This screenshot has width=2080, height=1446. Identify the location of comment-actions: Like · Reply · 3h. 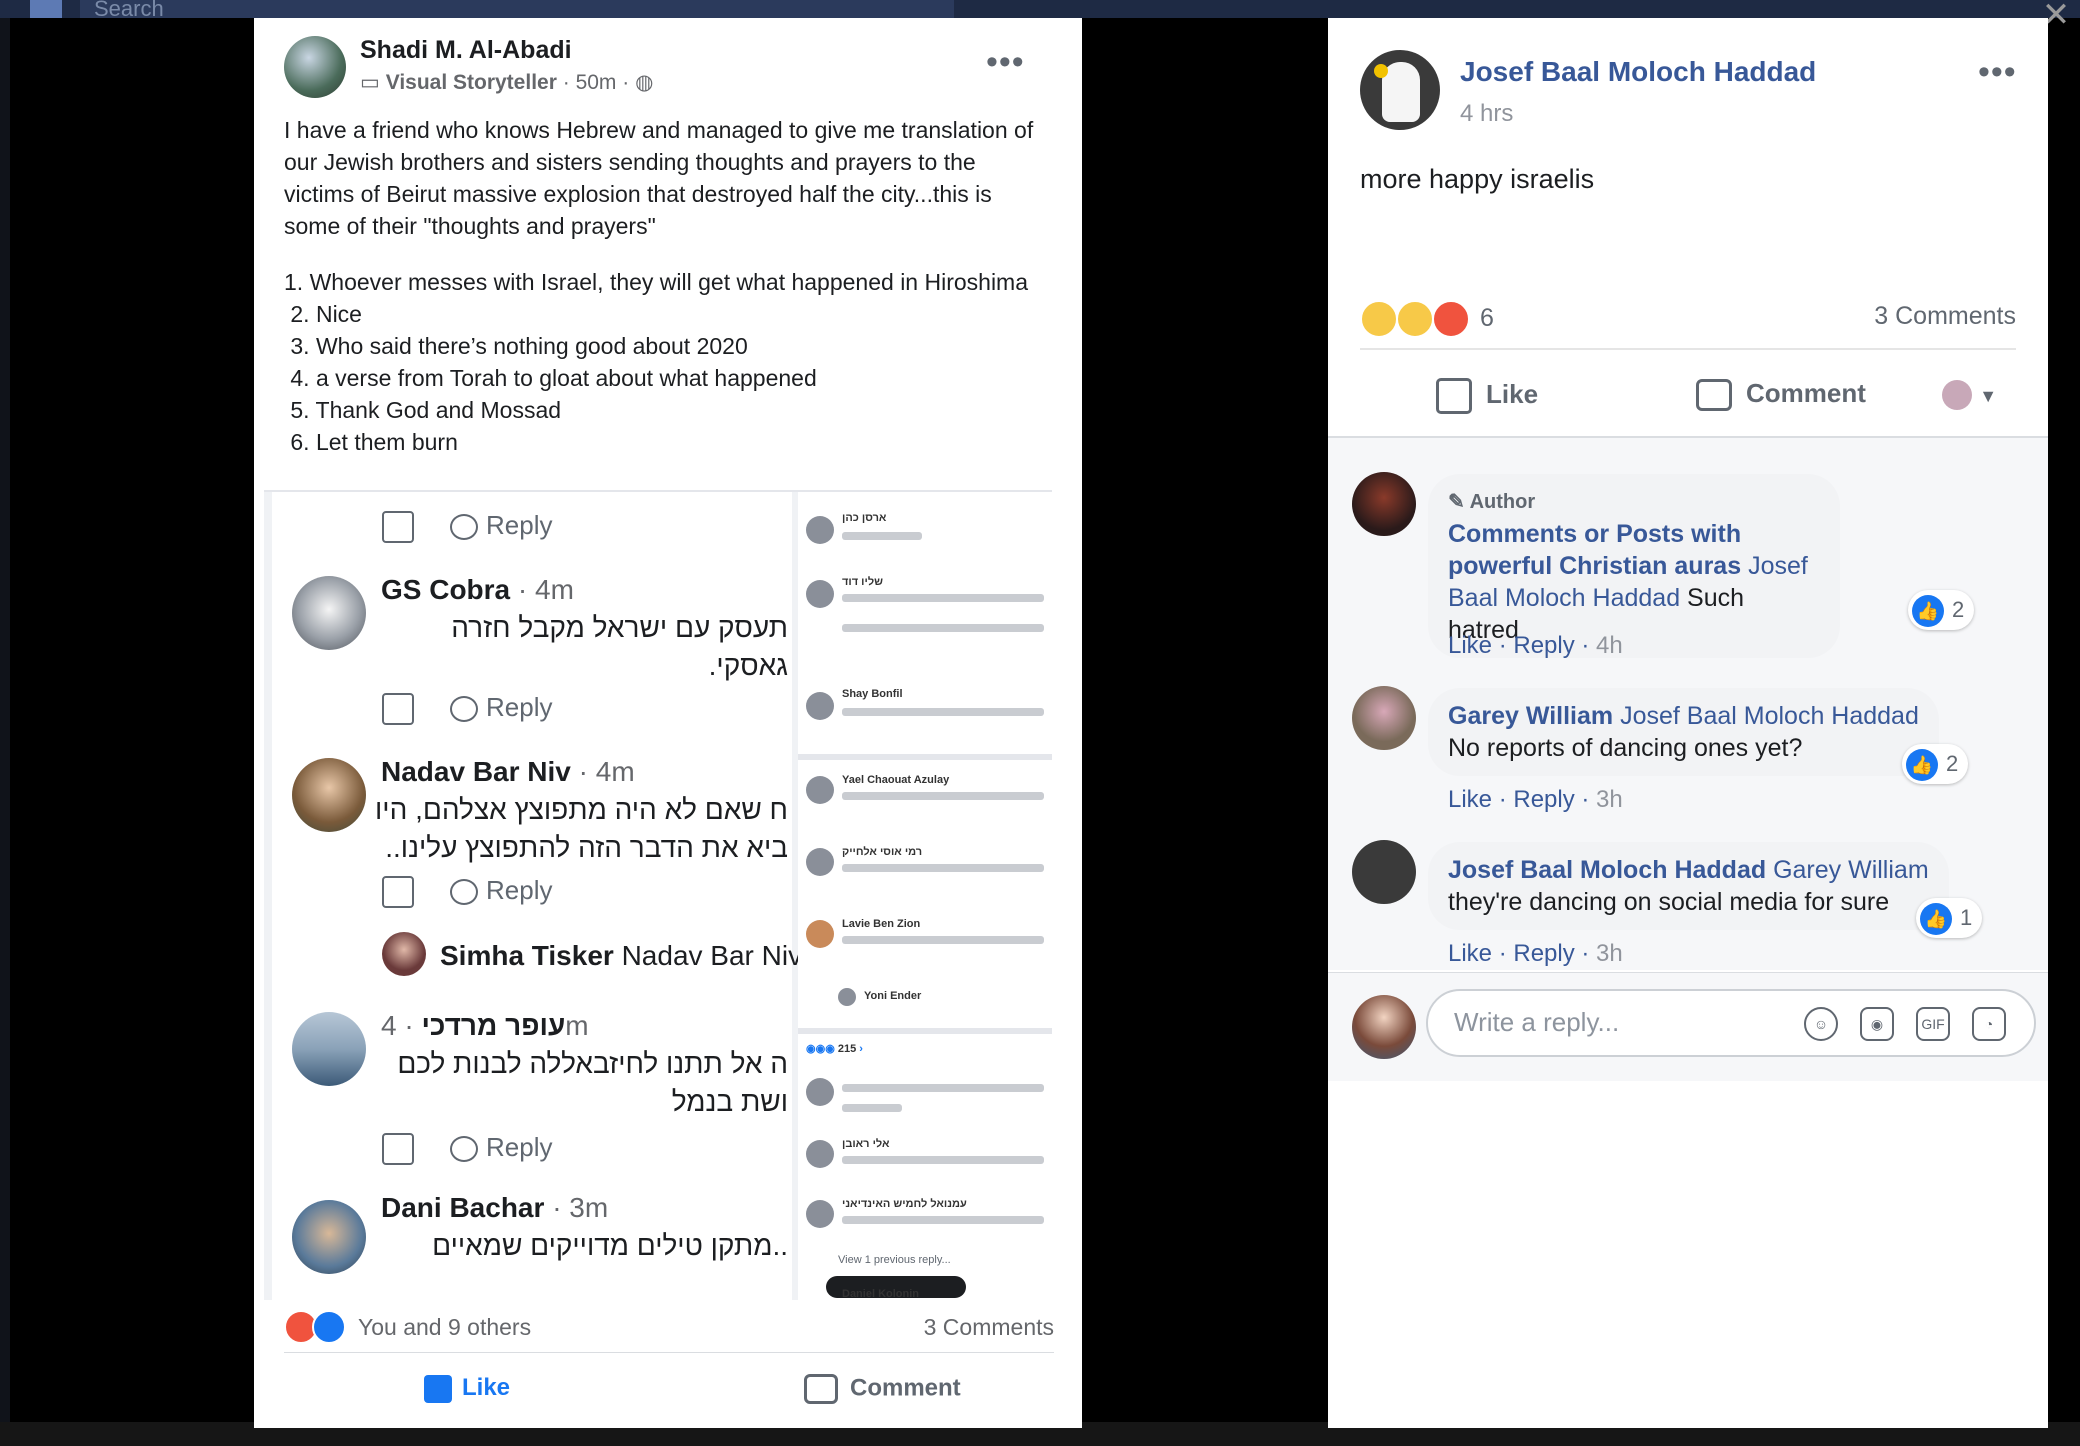
(1535, 799).